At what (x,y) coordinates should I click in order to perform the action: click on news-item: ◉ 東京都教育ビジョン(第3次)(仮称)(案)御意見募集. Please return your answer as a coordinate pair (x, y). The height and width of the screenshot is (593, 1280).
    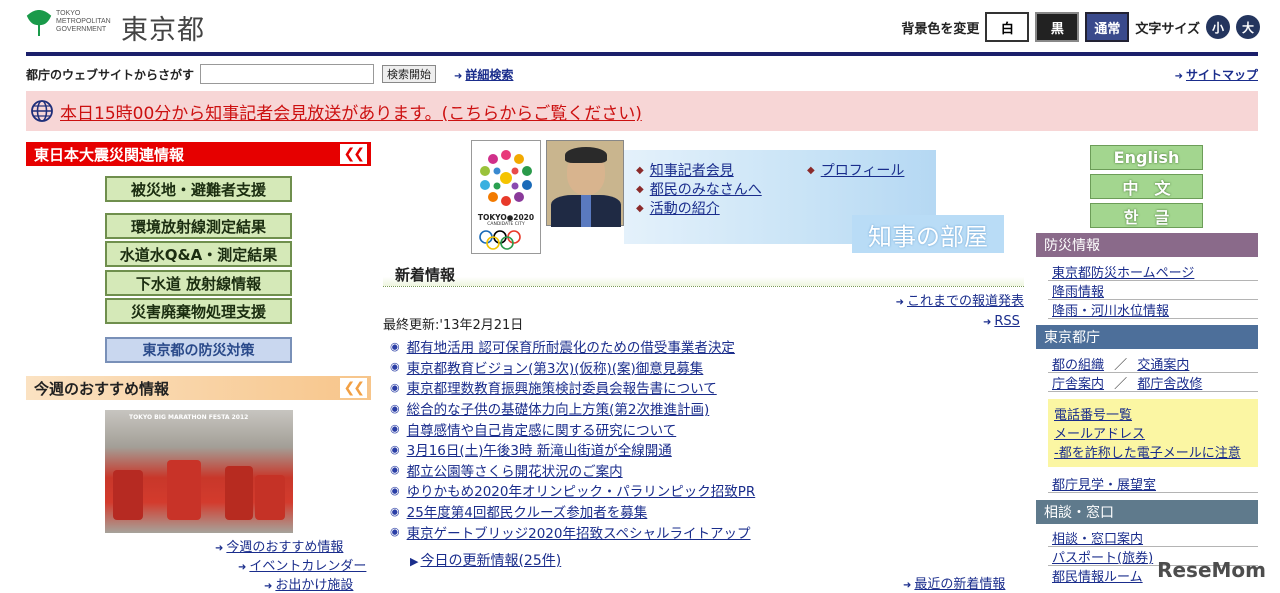
    Looking at the image, I should click on (705, 367).